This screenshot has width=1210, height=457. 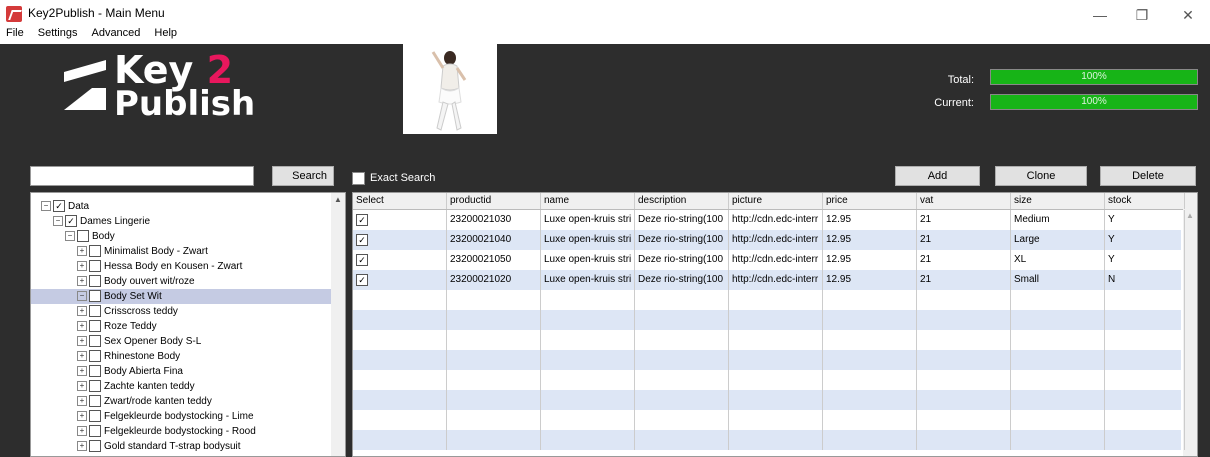 I want to click on tree-item: − ✓ Dames Lingerie, so click(x=181, y=221).